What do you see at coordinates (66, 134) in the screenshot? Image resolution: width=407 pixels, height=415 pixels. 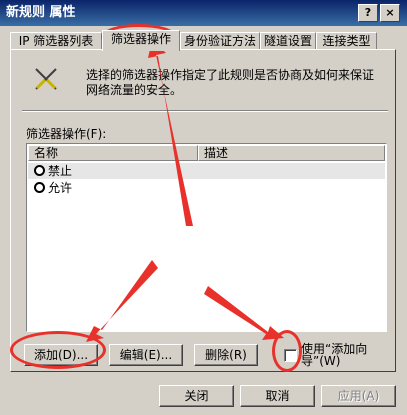 I see `filter-action-list-label: 筛选器操作(F):` at bounding box center [66, 134].